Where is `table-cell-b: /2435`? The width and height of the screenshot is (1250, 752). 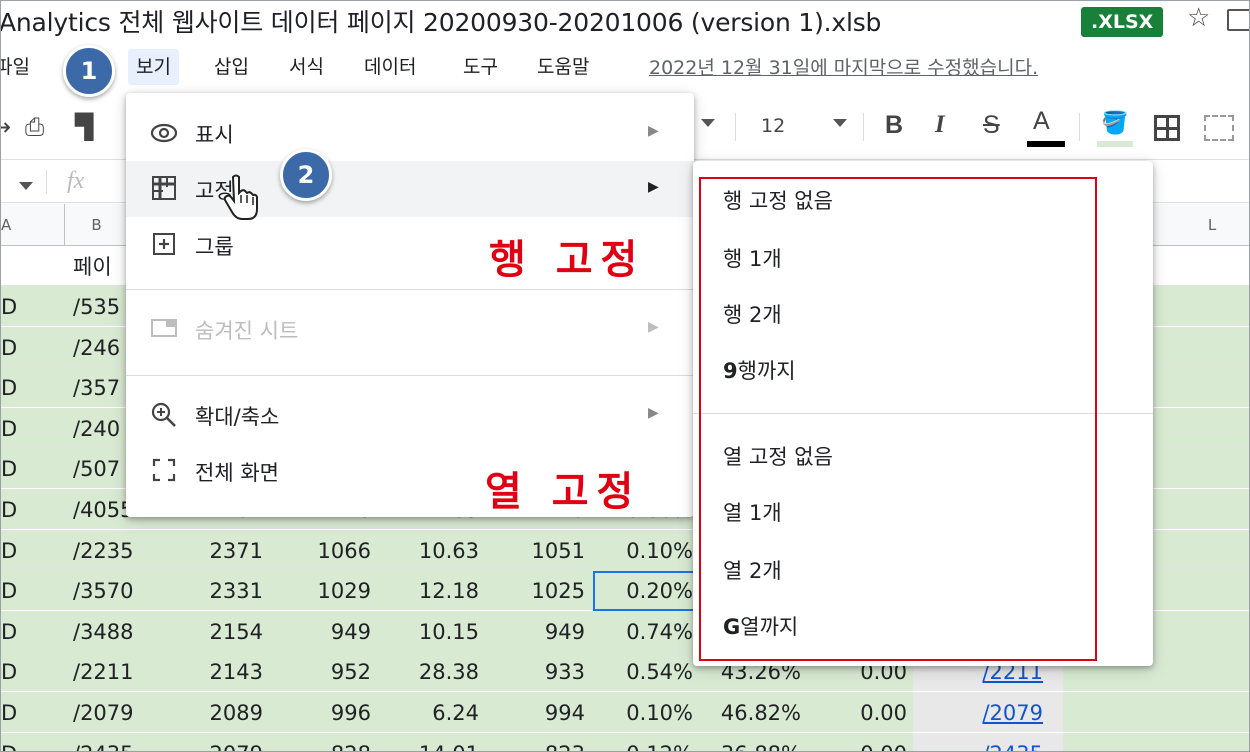
table-cell-b: /2435 is located at coordinates (118, 742).